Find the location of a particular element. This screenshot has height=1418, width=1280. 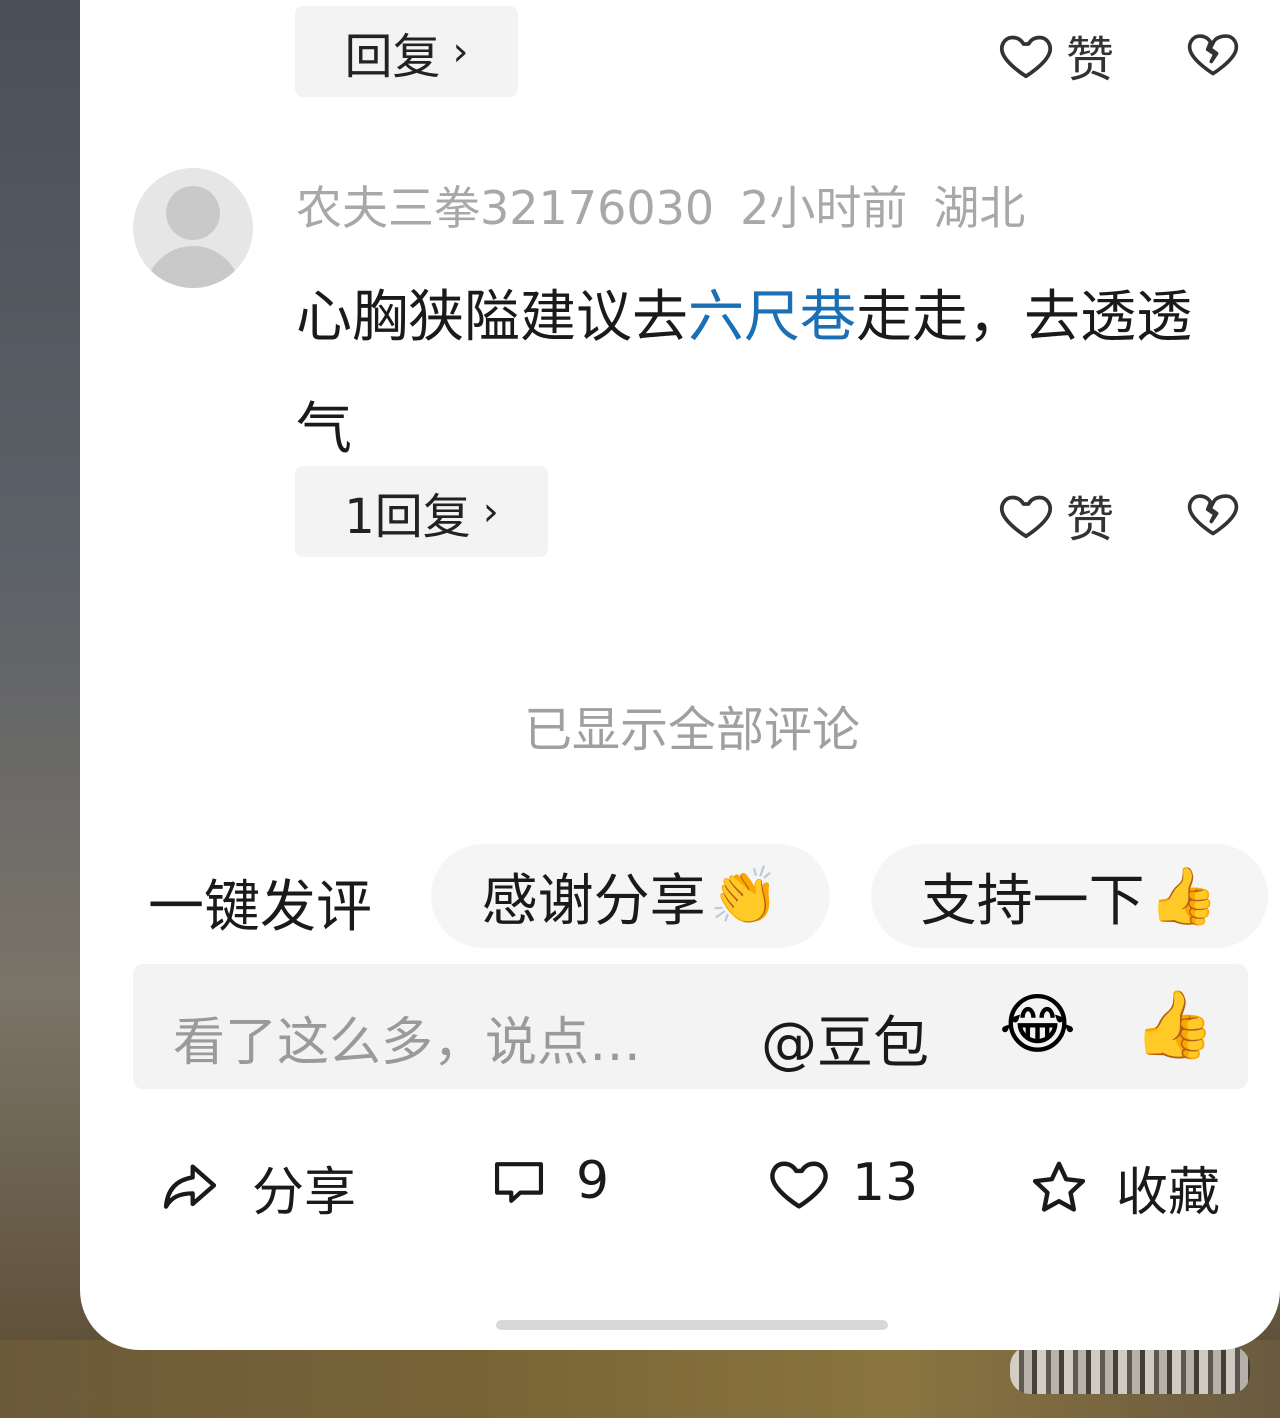

share-button: 分享 is located at coordinates (256, 1187).